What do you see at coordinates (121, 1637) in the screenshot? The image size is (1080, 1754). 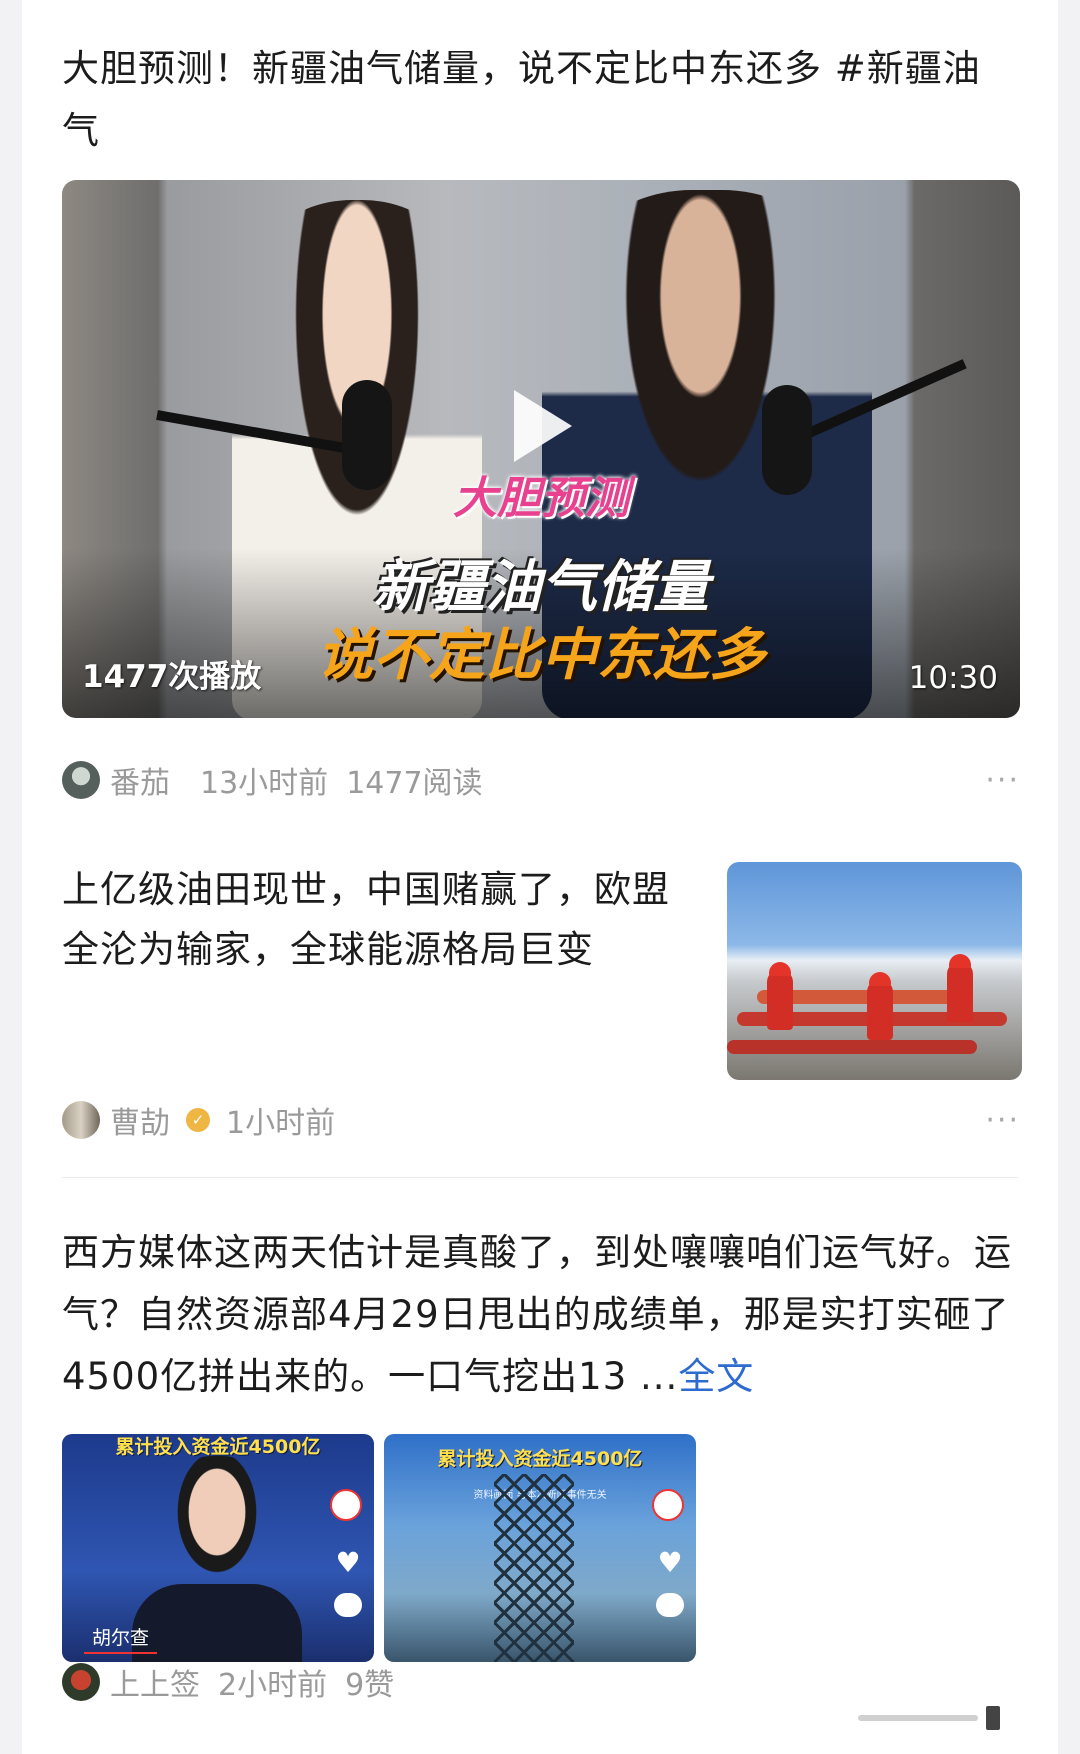 I see `anchor-name: 胡尔查` at bounding box center [121, 1637].